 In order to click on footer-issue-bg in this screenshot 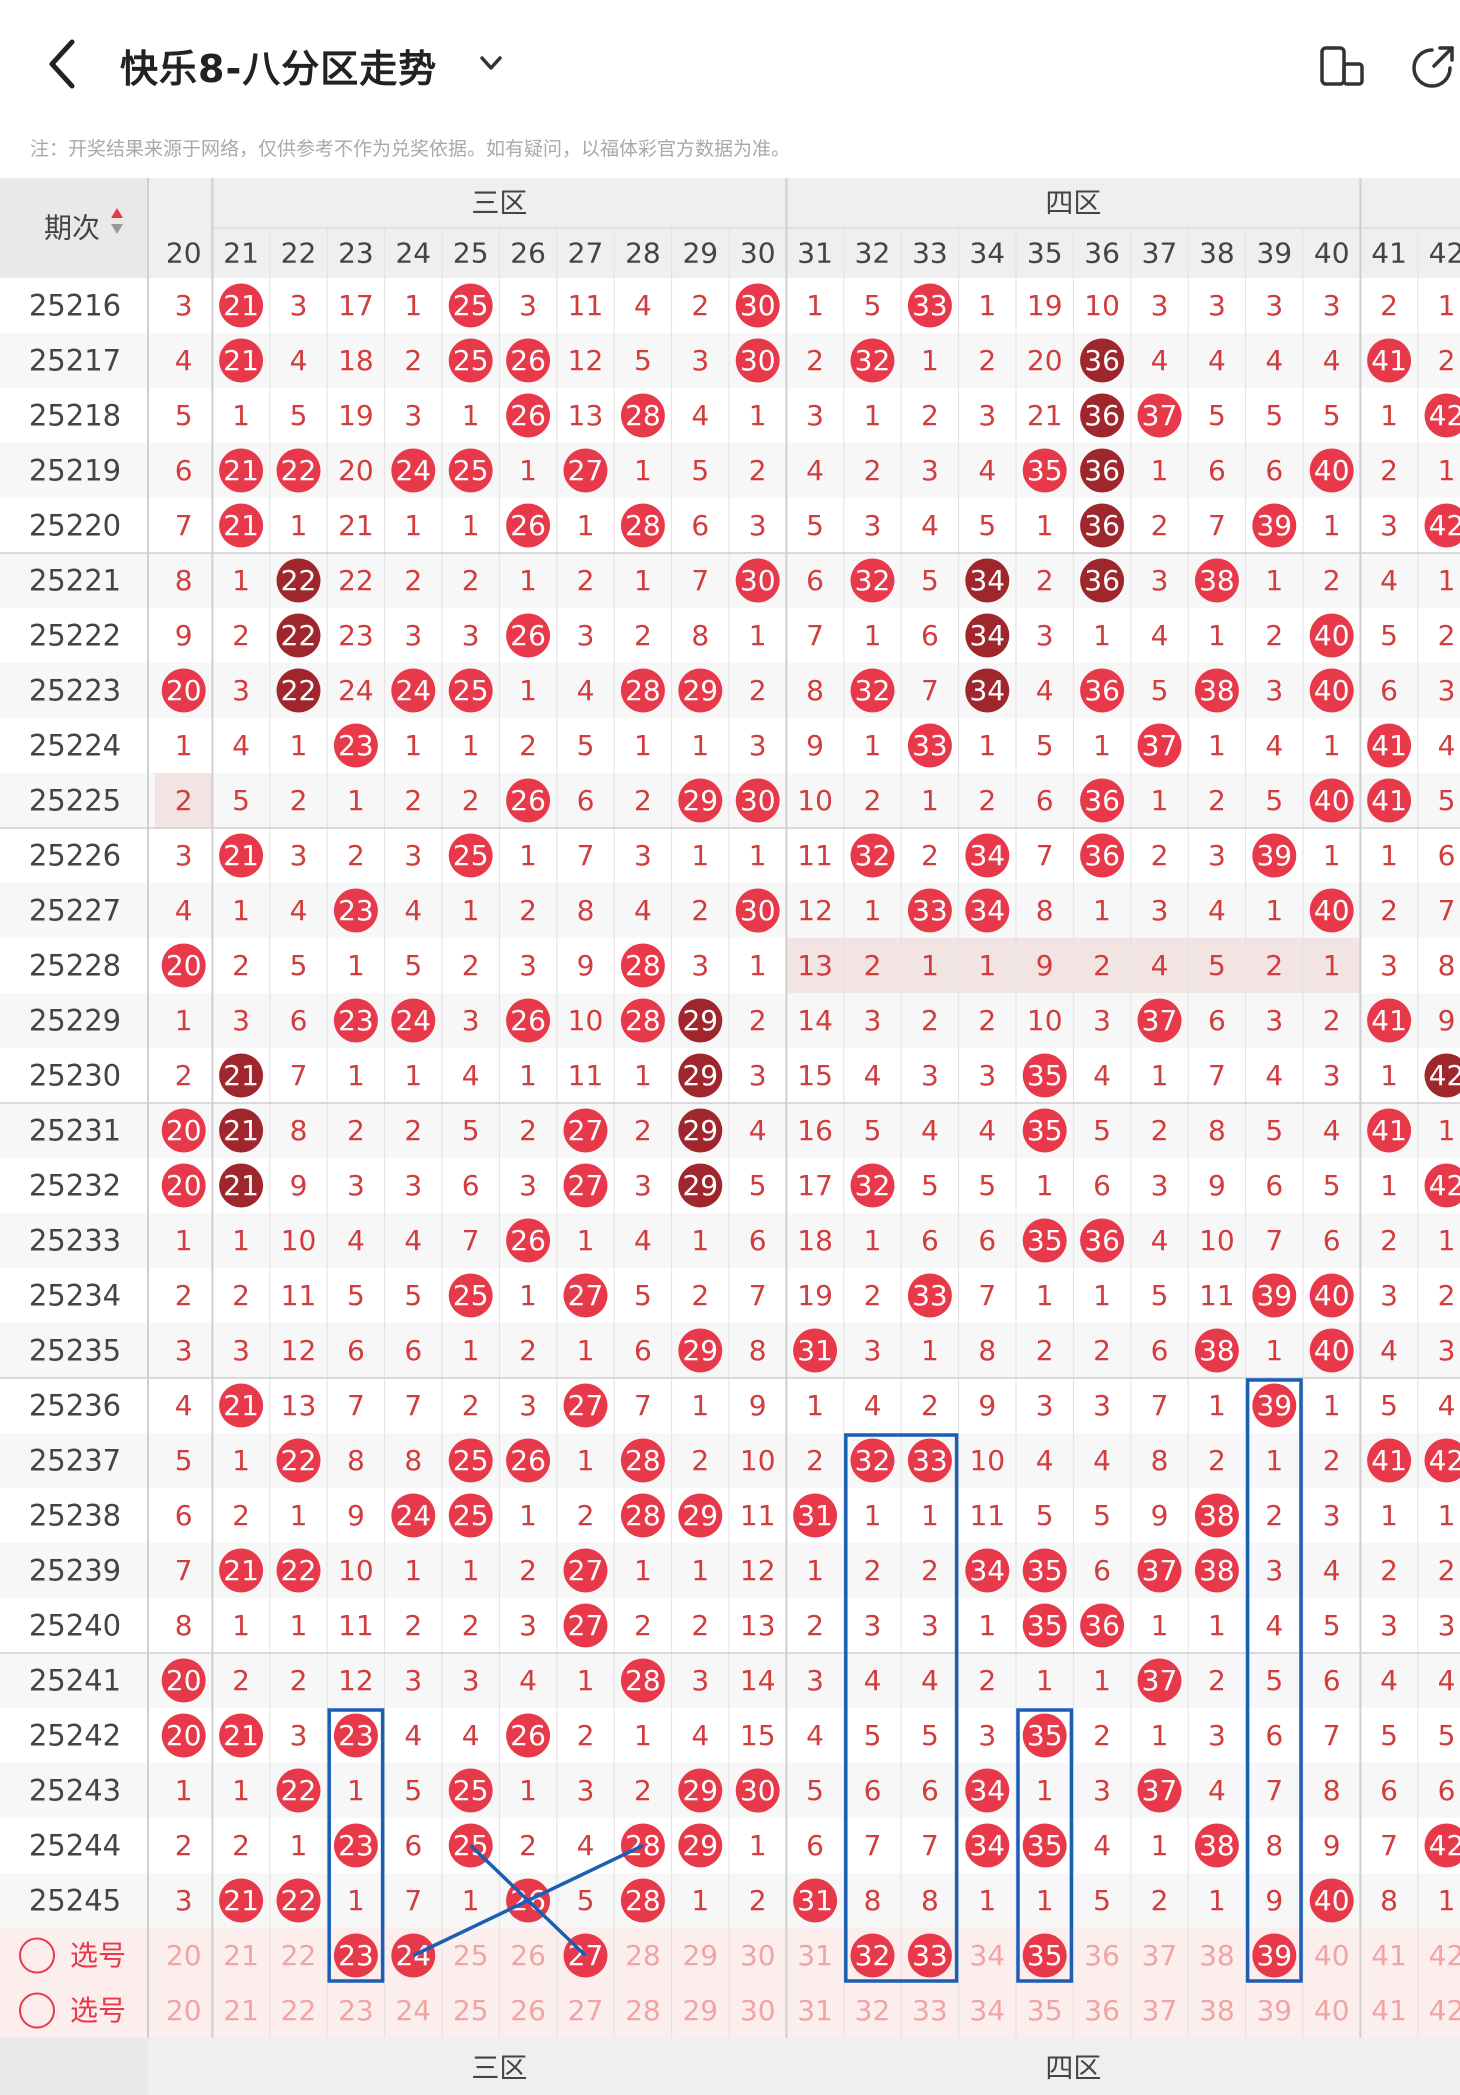, I will do `click(74, 2066)`.